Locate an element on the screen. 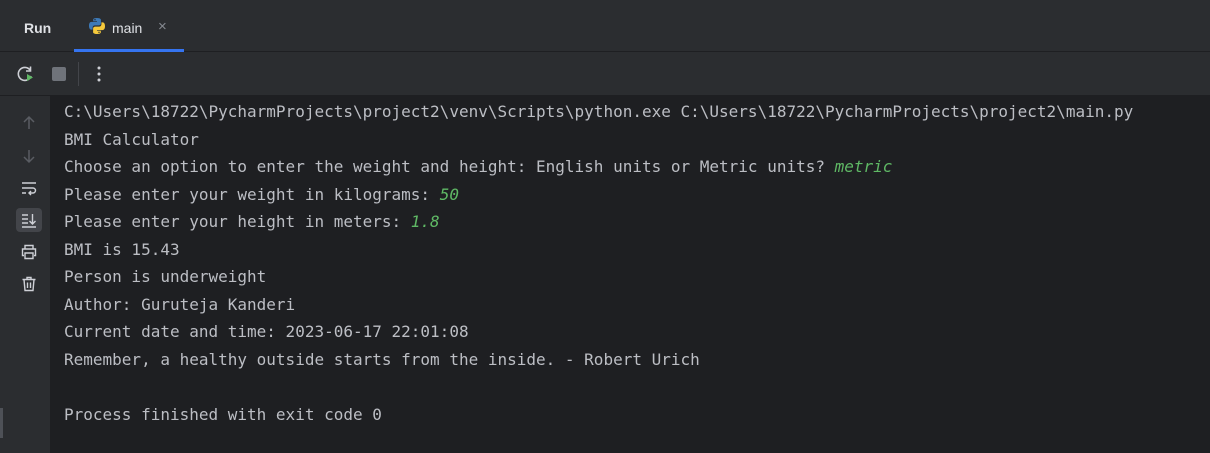 The image size is (1210, 453). console-user-input: 50 is located at coordinates (449, 194).